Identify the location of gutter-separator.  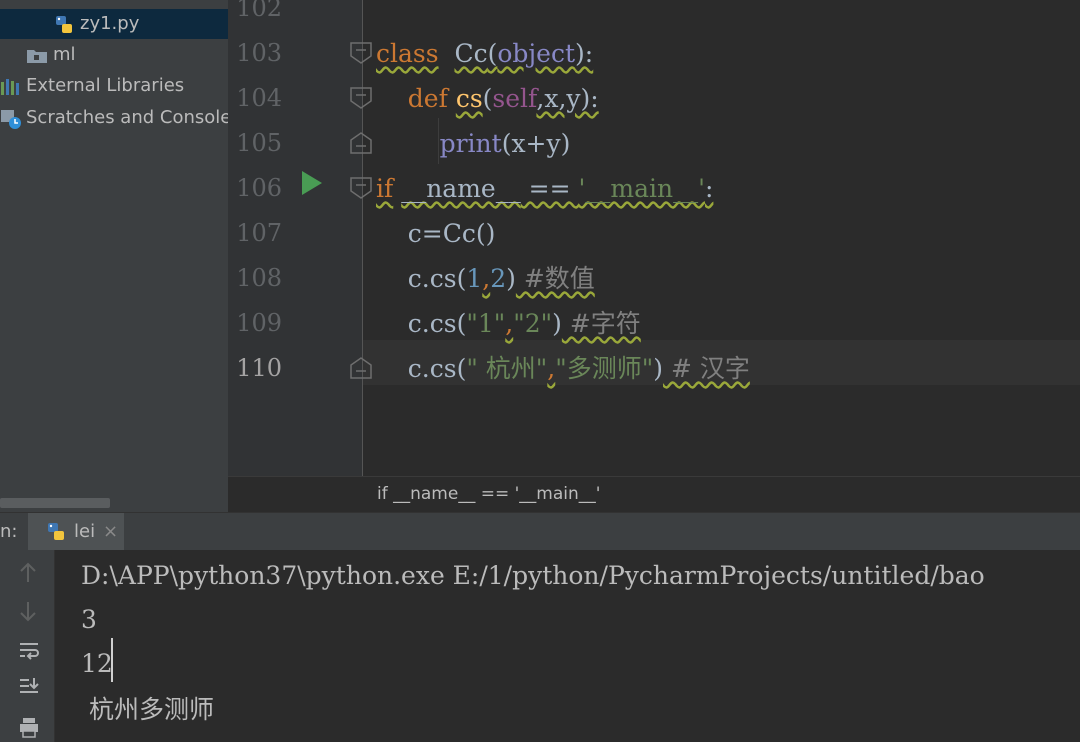
(362, 238).